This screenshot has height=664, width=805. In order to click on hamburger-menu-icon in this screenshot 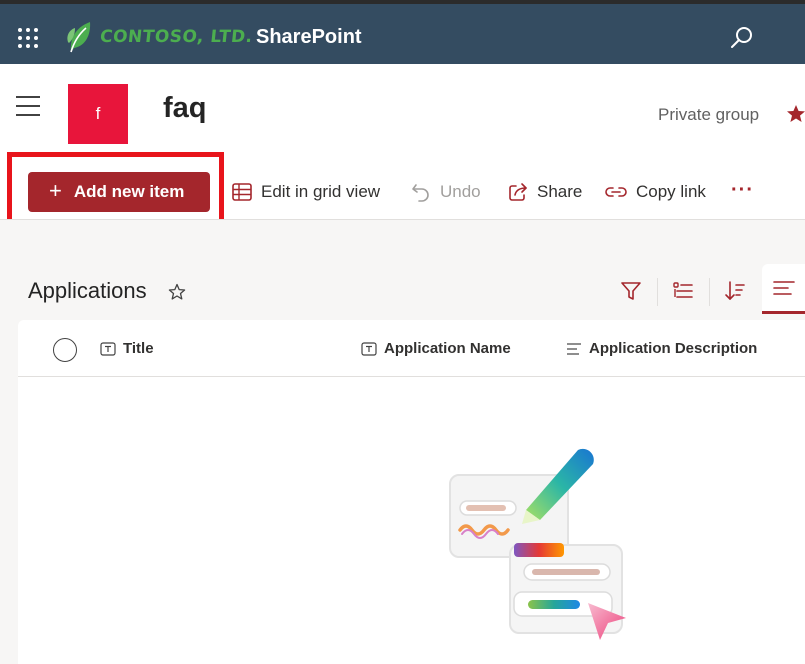, I will do `click(29, 107)`.